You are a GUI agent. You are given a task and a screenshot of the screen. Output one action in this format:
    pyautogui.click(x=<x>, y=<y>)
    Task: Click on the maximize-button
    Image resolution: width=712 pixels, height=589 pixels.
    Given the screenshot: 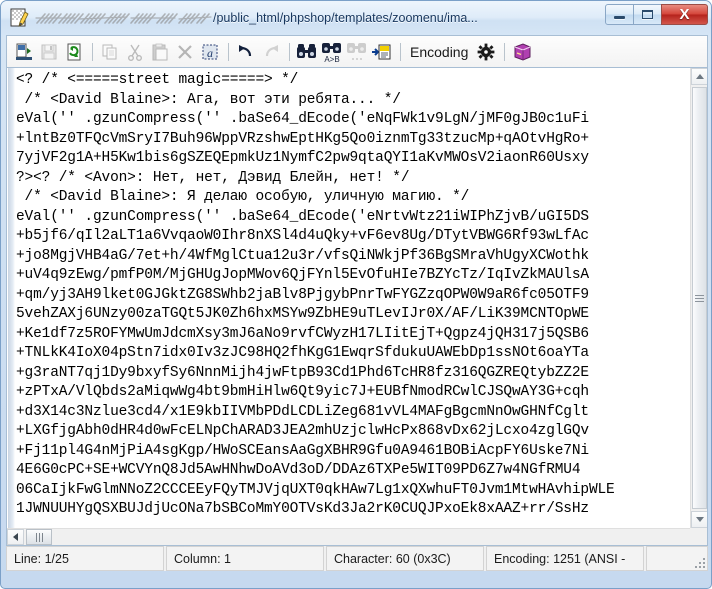 What is the action you would take?
    pyautogui.click(x=647, y=14)
    